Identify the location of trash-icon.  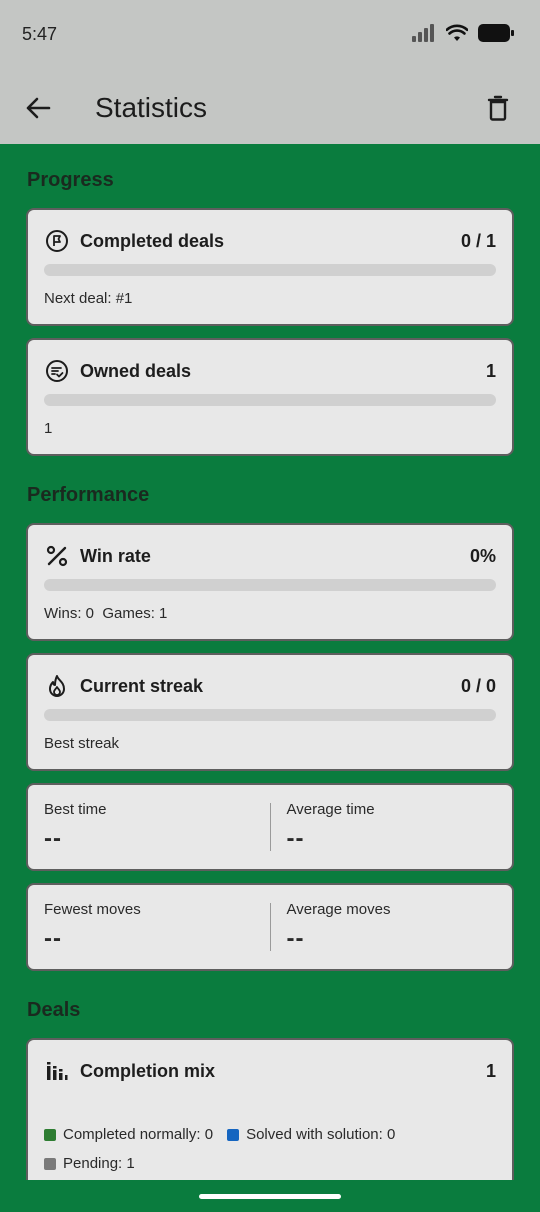
(498, 108).